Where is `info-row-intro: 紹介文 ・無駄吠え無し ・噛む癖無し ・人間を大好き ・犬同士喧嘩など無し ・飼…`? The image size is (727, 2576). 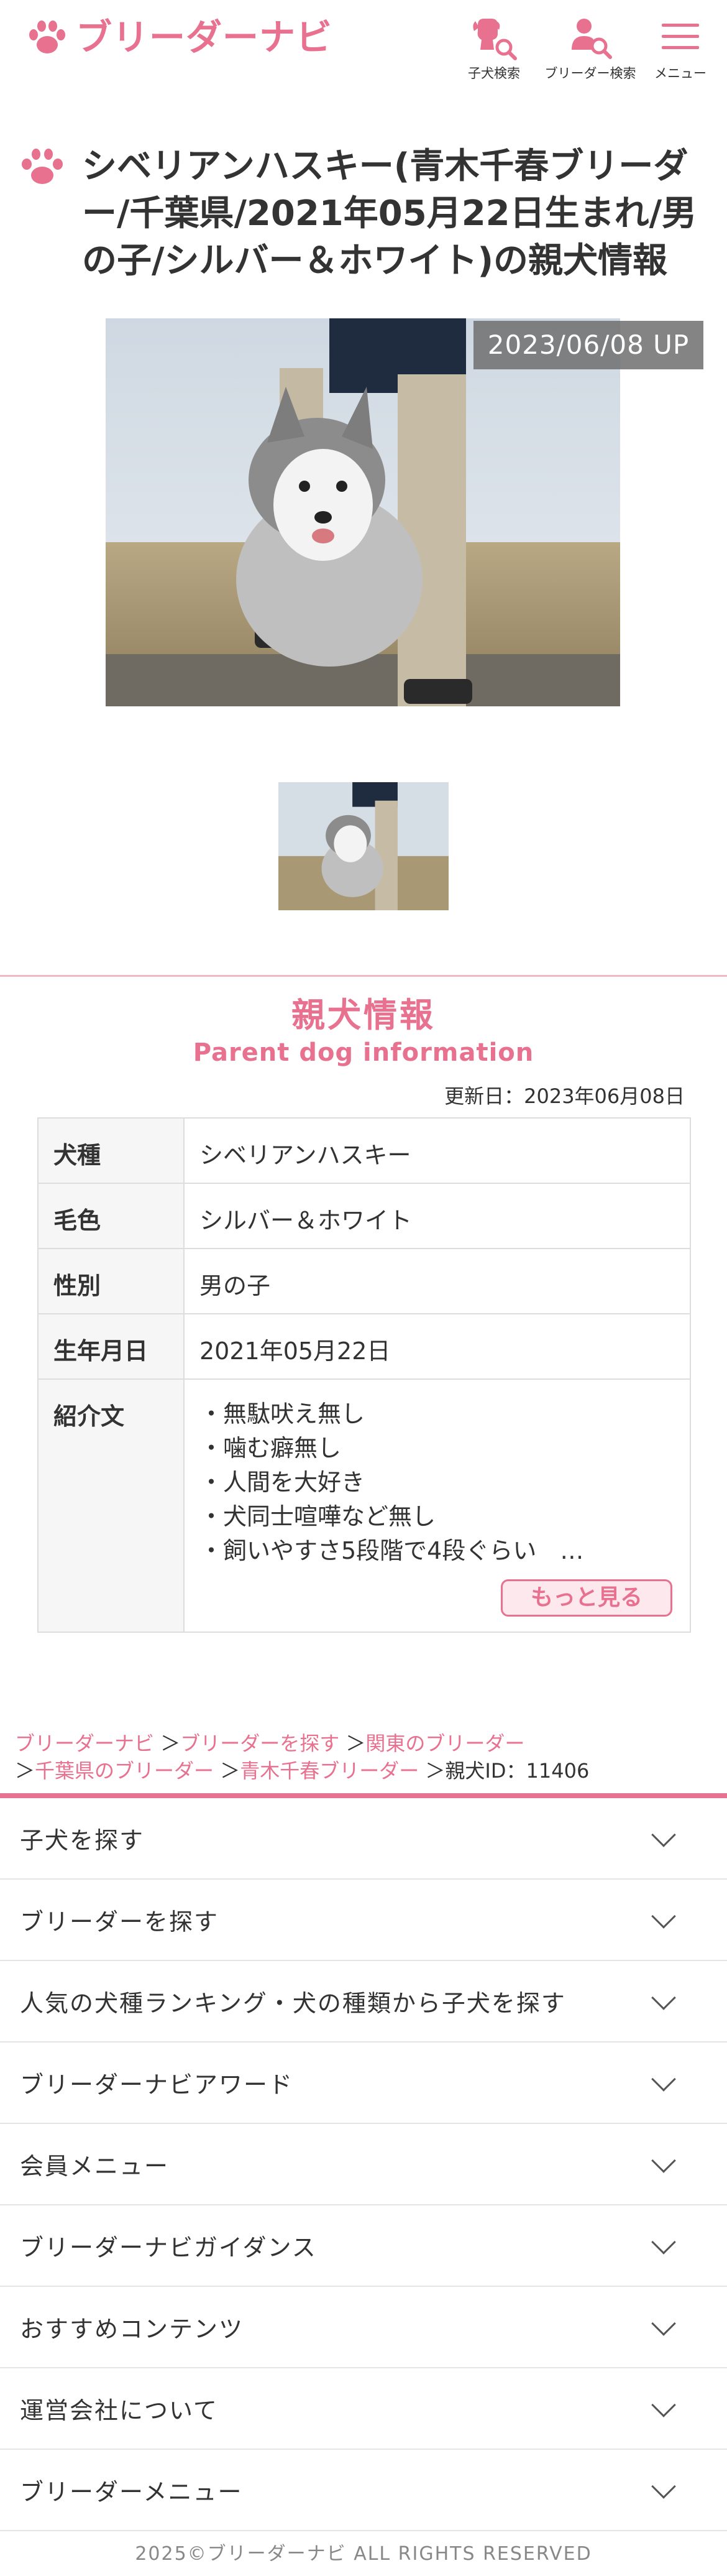
info-row-intro: 紹介文 ・無駄吠え無し ・噛む癖無し ・人間を大好き ・犬同士喧嘩など無し ・飼… is located at coordinates (364, 1505).